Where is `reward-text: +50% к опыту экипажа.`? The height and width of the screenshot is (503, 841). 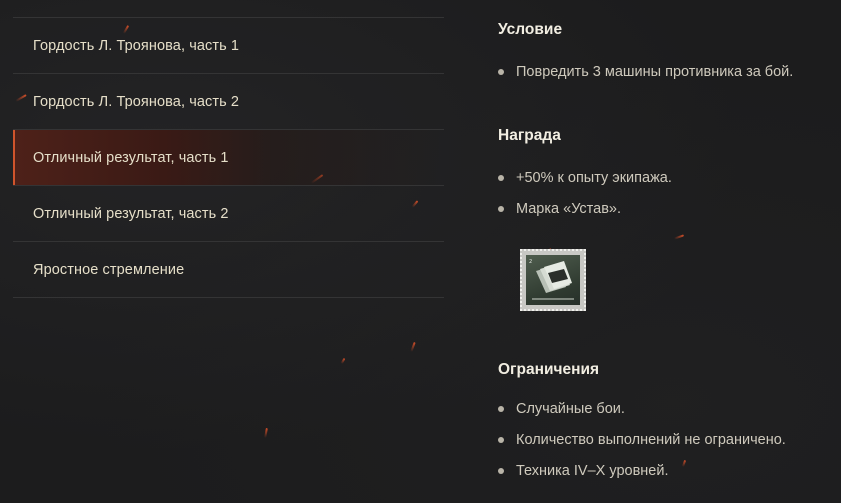
reward-text: +50% к опыту экипажа. is located at coordinates (594, 178).